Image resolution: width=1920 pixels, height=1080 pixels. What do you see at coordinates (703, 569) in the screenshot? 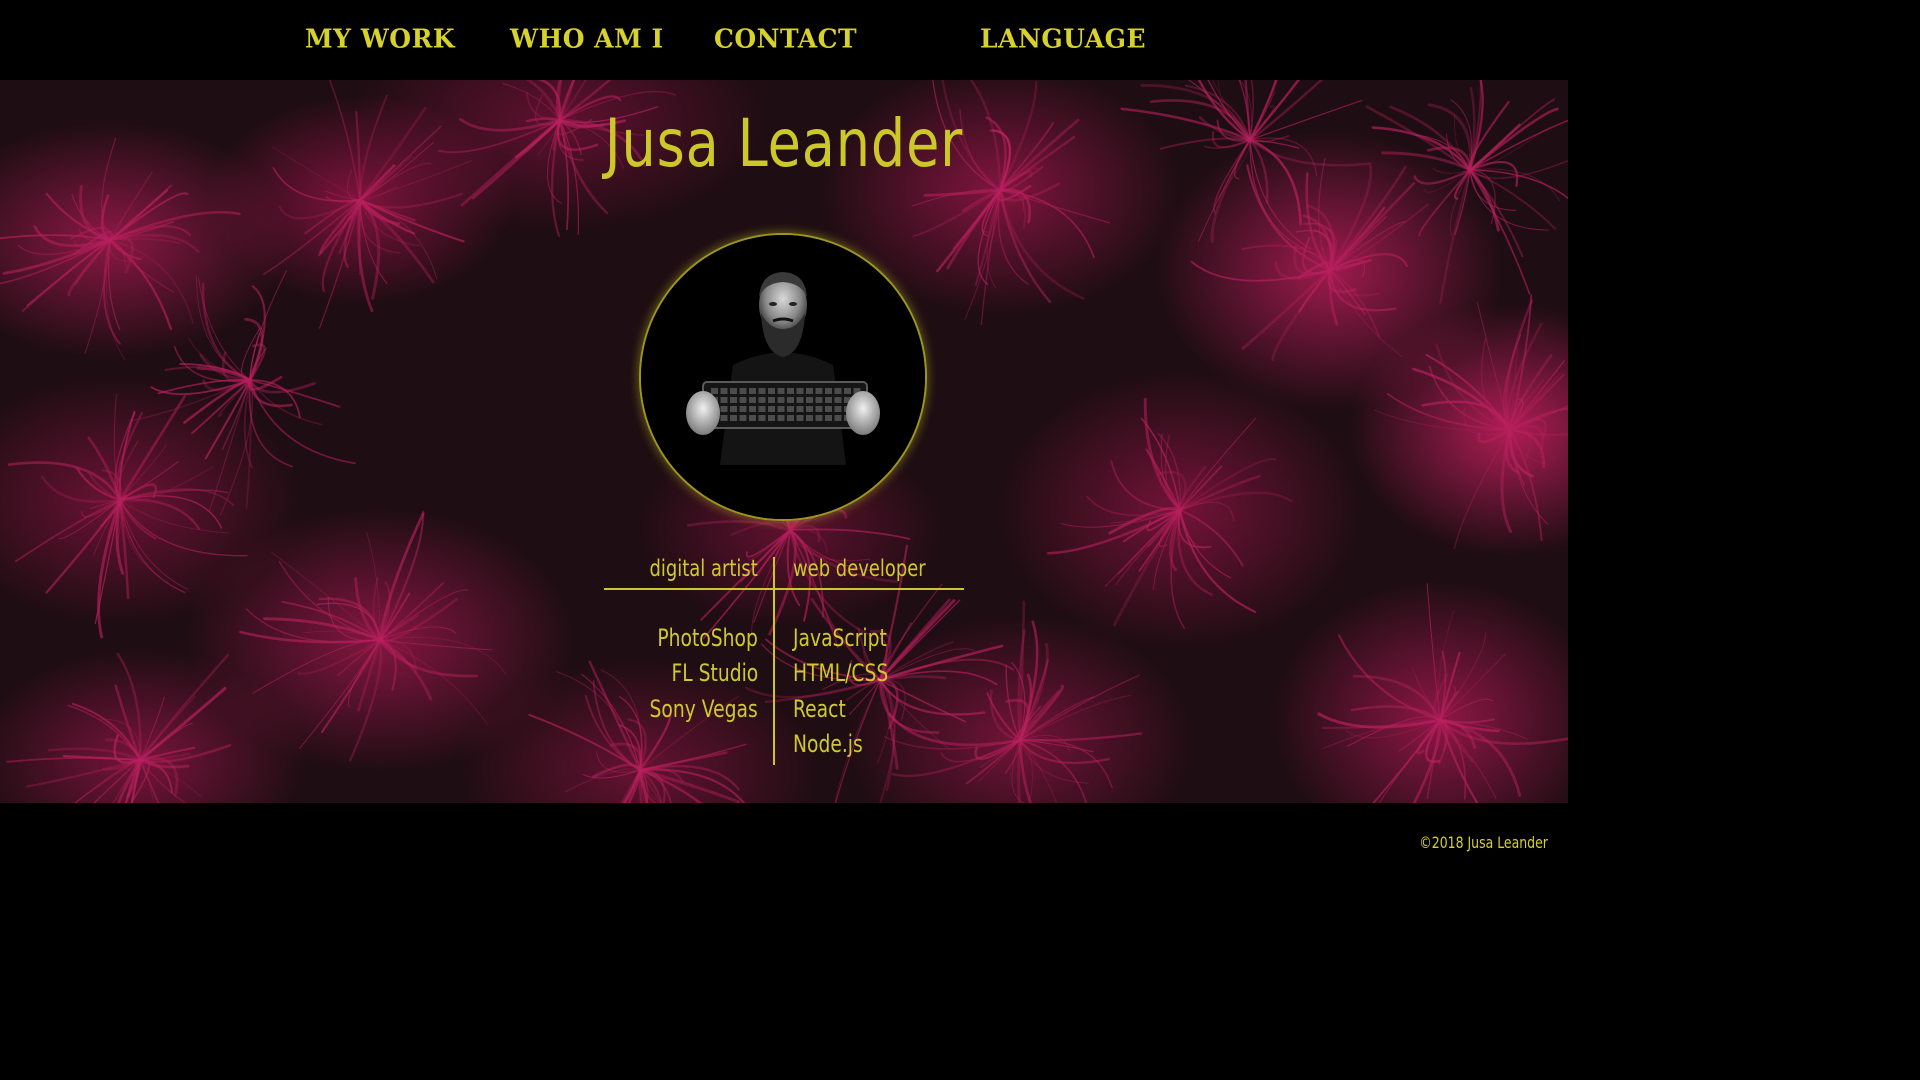
I see `skills-heading-label: digital artist` at bounding box center [703, 569].